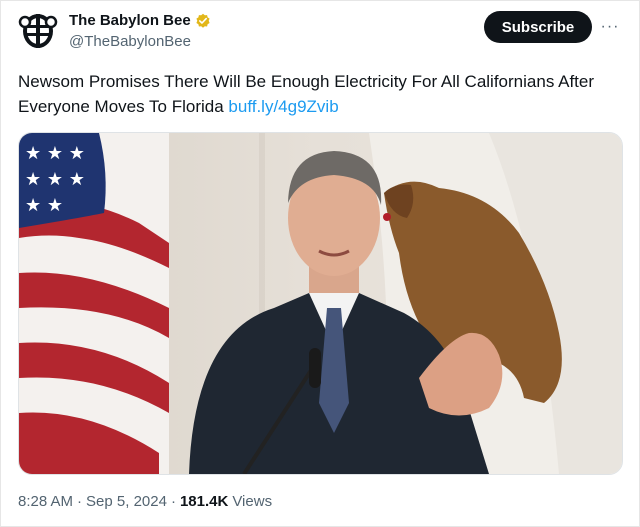 Image resolution: width=640 pixels, height=527 pixels. I want to click on account-handle: @TheBabylonBee, so click(130, 41).